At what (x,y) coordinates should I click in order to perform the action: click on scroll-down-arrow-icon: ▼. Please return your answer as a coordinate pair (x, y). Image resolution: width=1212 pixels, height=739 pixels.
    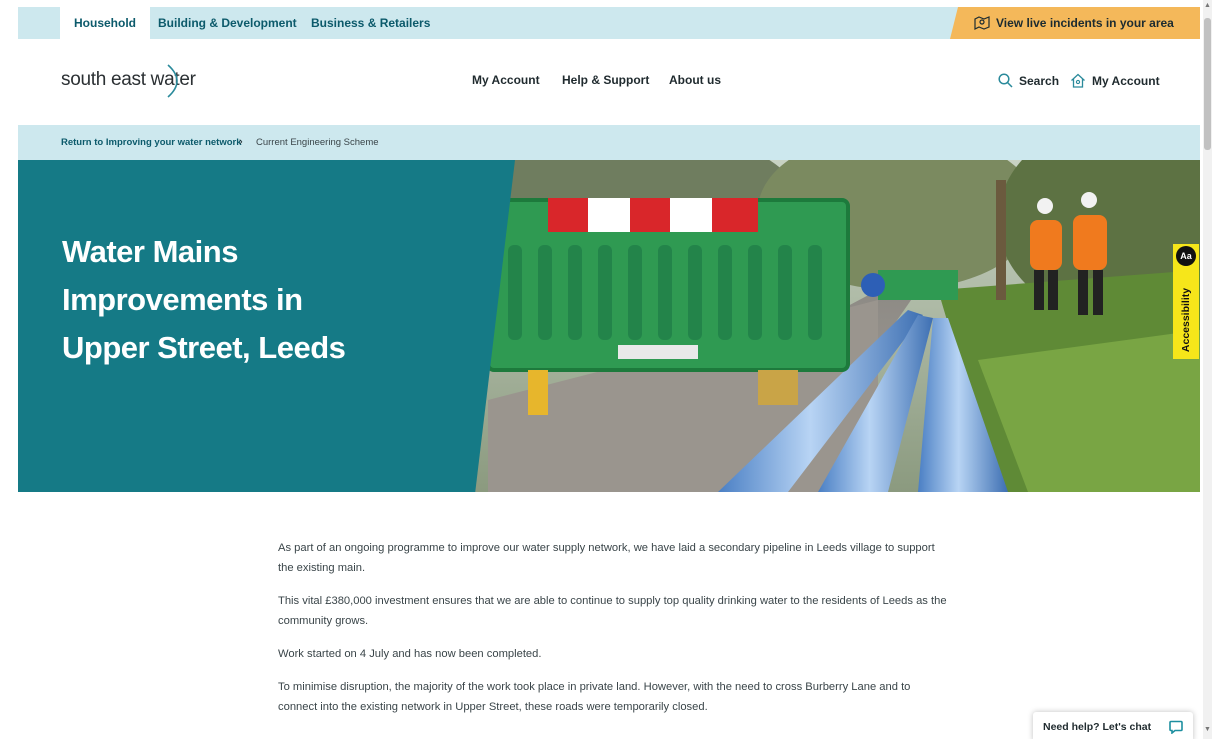
    Looking at the image, I should click on (1207, 729).